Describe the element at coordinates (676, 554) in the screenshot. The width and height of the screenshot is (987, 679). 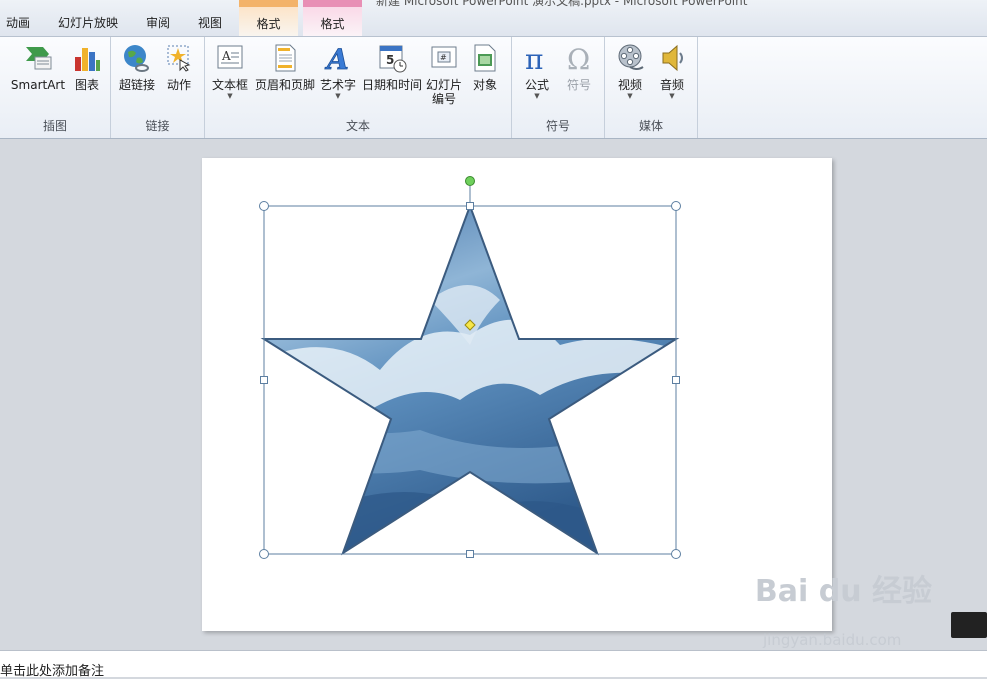
I see `resize-handle-bottom-right` at that location.